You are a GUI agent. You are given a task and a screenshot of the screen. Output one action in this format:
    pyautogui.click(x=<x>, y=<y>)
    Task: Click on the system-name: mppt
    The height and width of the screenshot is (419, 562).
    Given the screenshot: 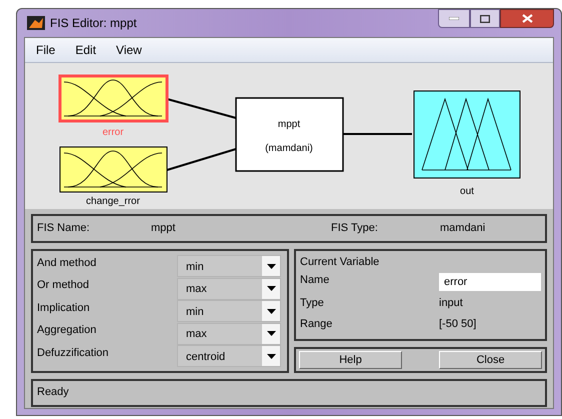 What is the action you would take?
    pyautogui.click(x=289, y=124)
    